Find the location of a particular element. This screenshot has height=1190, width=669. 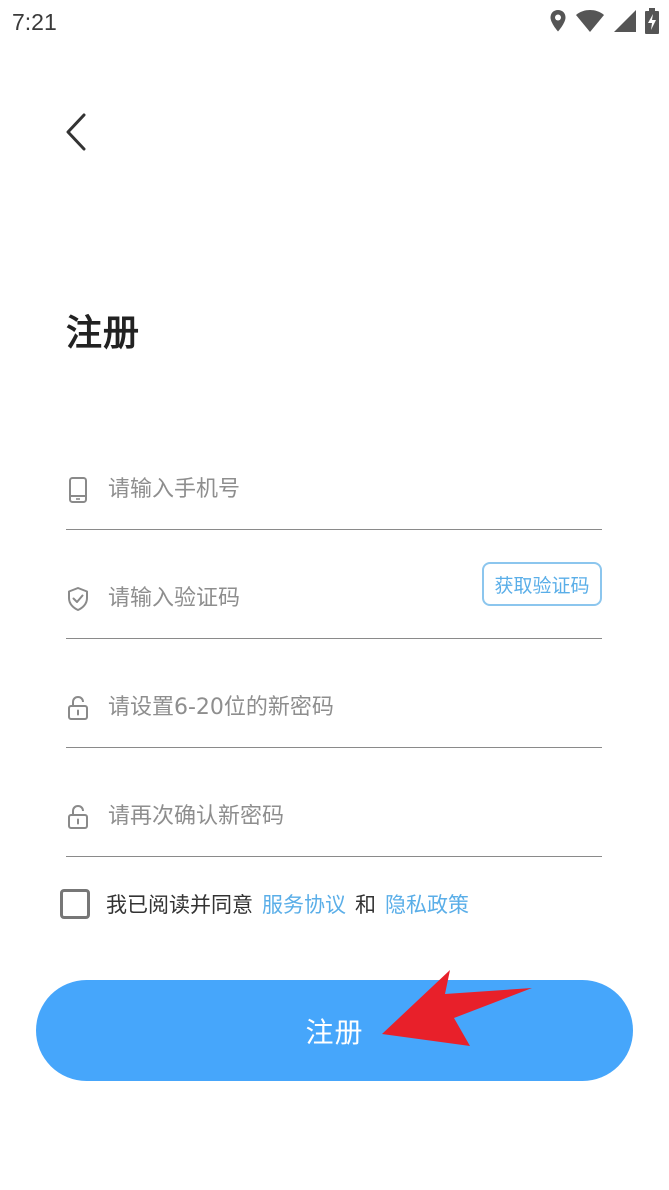

confirm-password-field is located at coordinates (334, 820).